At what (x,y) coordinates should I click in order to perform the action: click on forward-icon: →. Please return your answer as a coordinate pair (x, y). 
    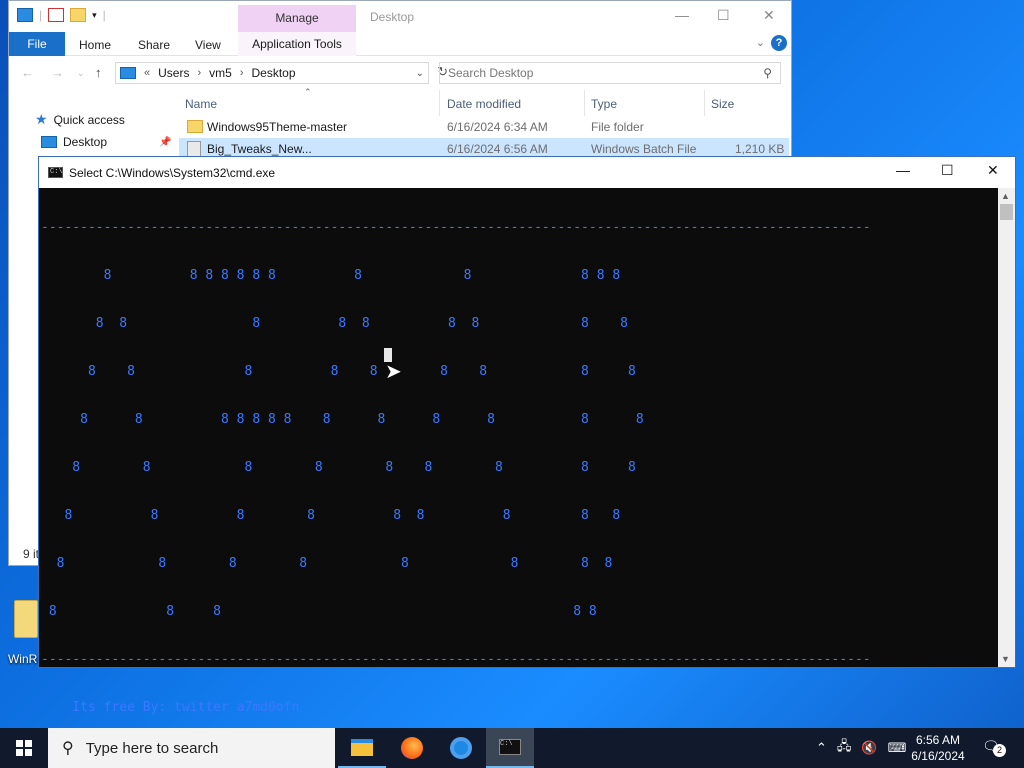
    Looking at the image, I should click on (57, 72).